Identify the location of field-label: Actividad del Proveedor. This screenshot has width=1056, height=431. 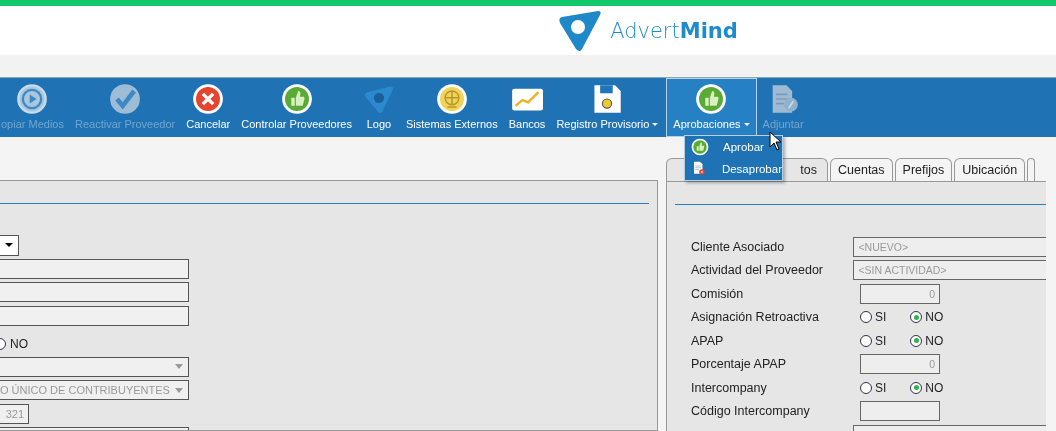
(758, 270).